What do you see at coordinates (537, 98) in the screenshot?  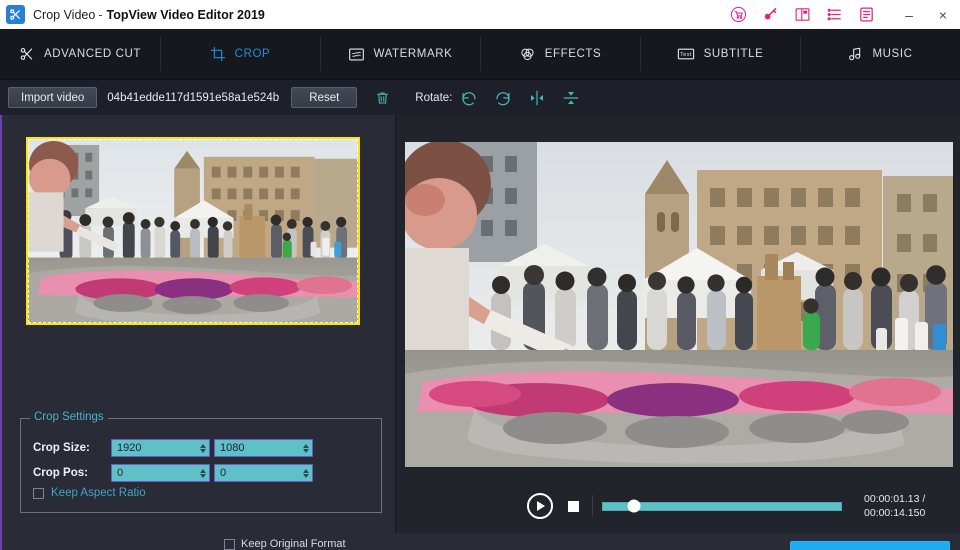 I see `flip-horizontal-icon` at bounding box center [537, 98].